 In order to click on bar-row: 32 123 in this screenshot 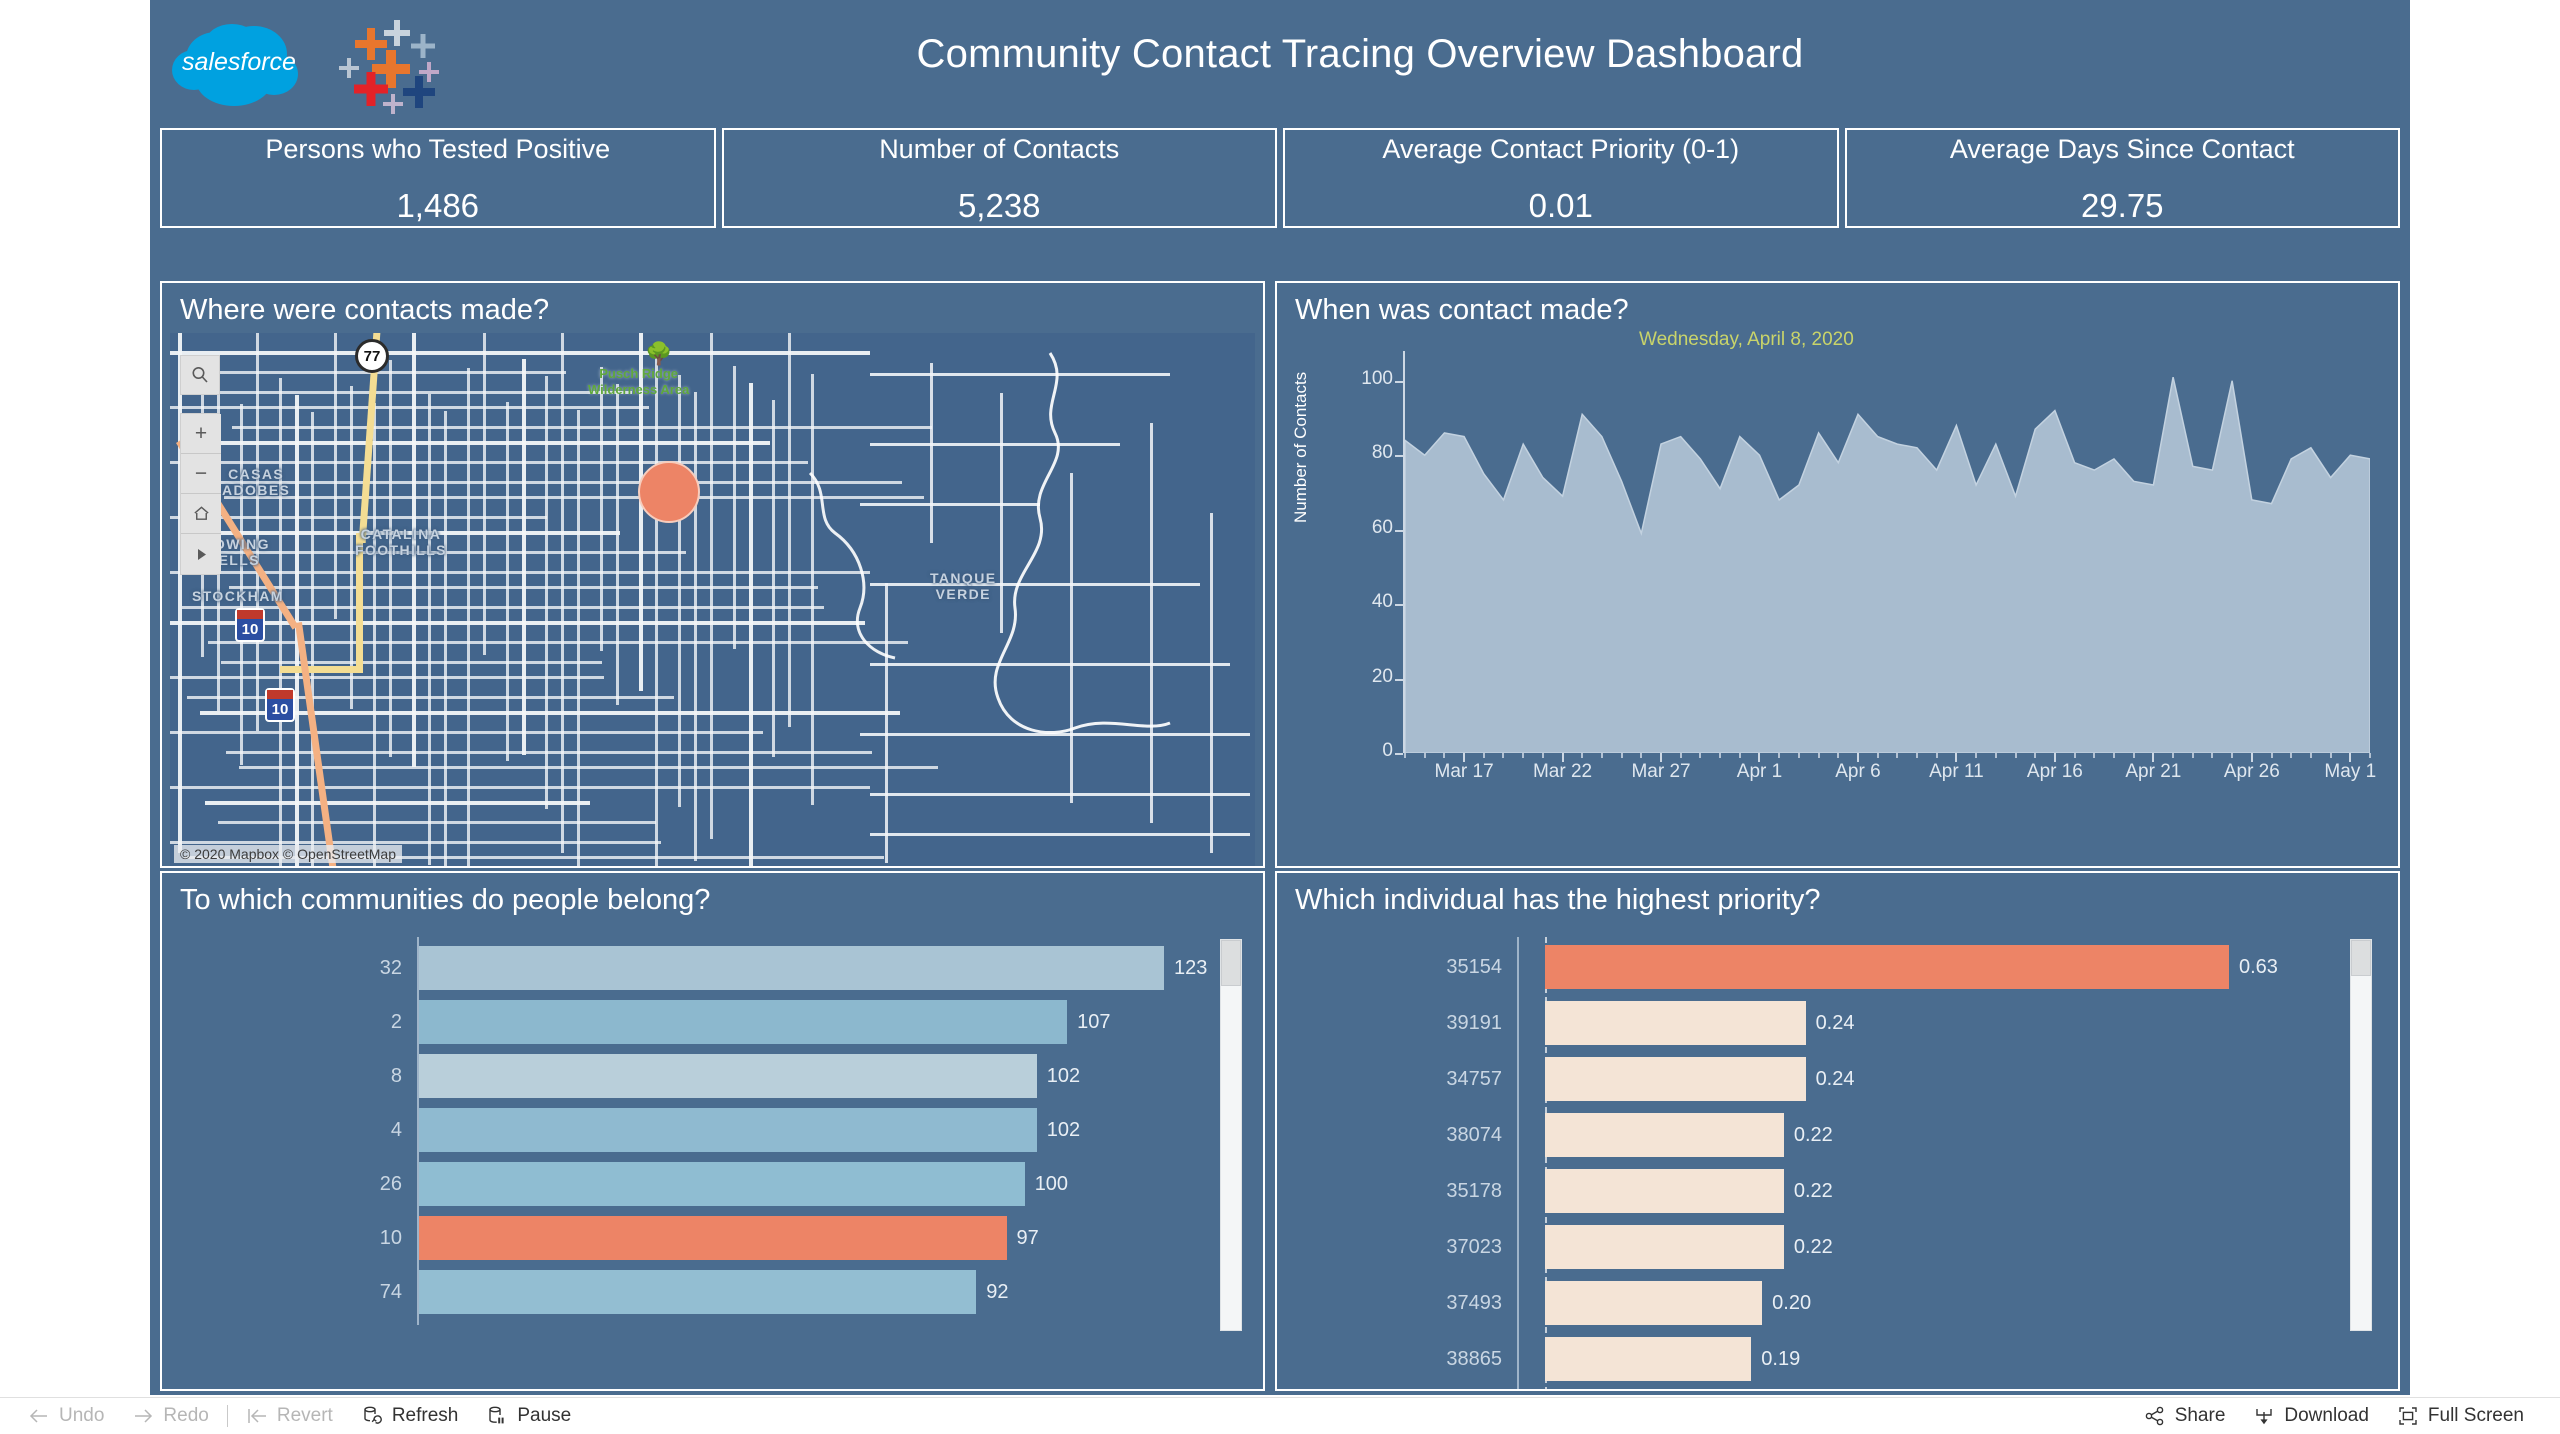, I will do `click(712, 968)`.